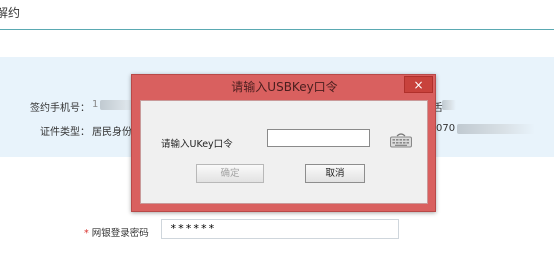  Describe the element at coordinates (335, 173) in the screenshot. I see `cancel-button: 取消` at that location.